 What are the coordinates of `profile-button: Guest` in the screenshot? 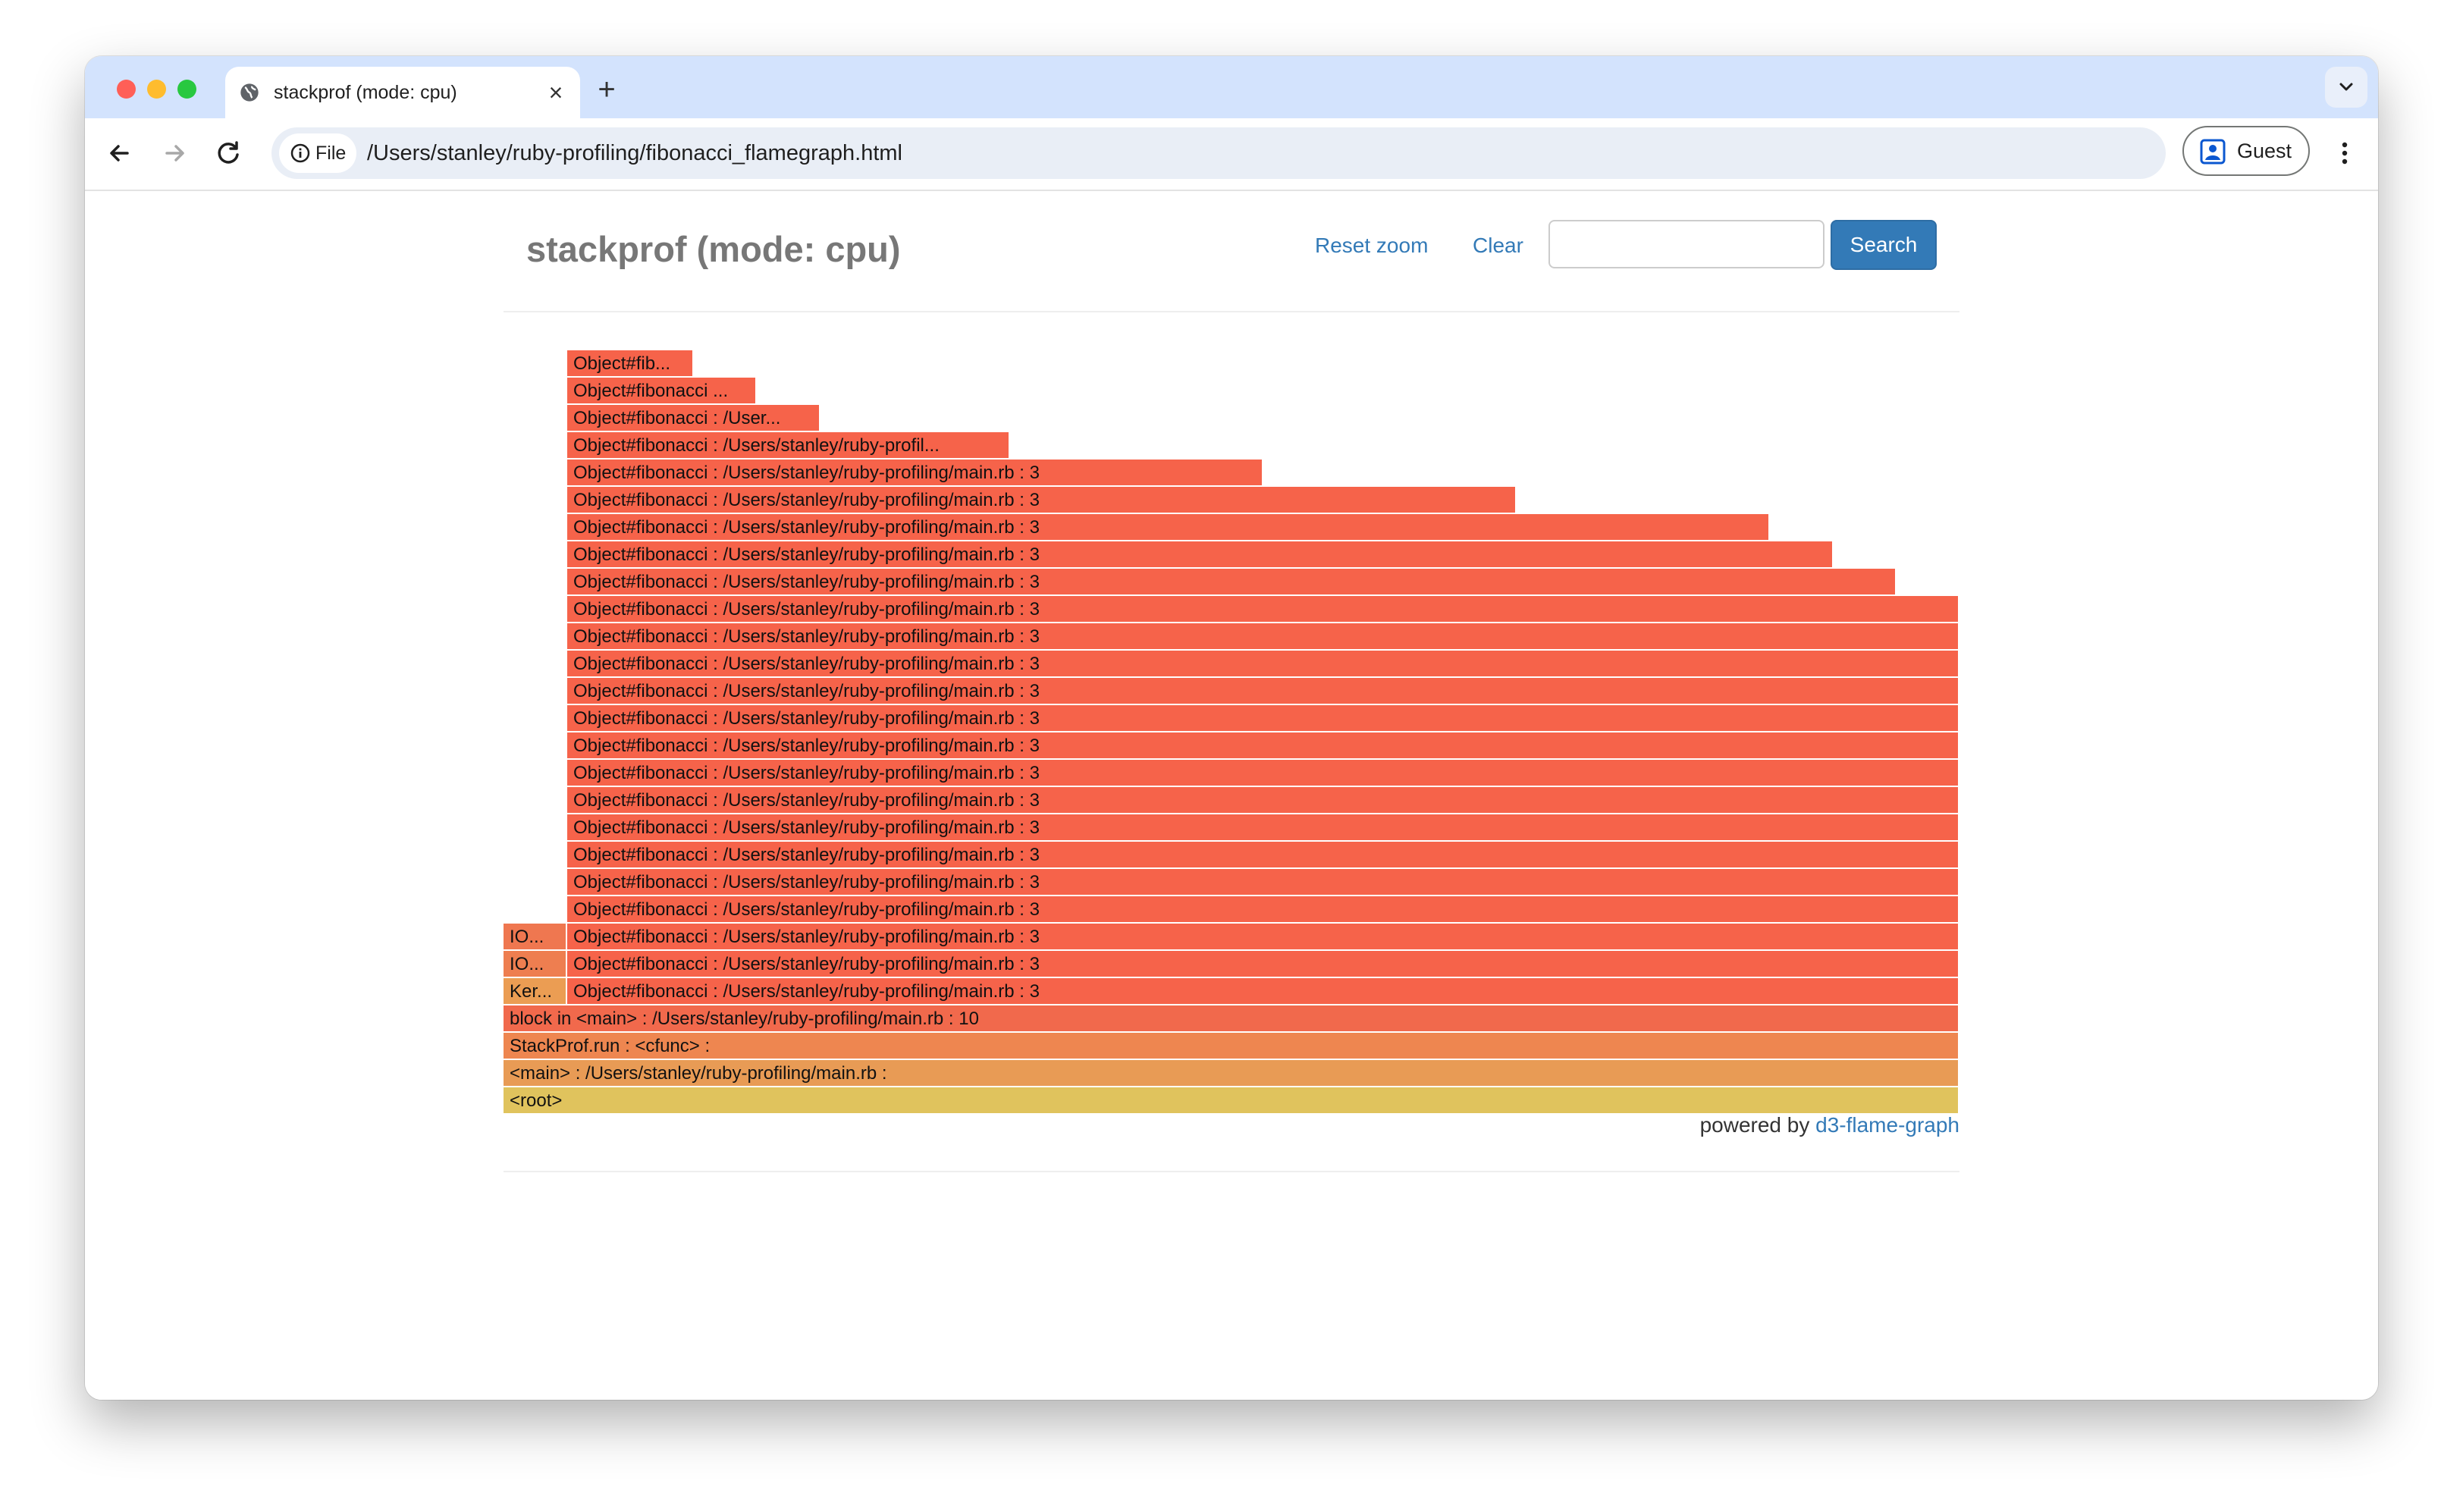 It's located at (2246, 151).